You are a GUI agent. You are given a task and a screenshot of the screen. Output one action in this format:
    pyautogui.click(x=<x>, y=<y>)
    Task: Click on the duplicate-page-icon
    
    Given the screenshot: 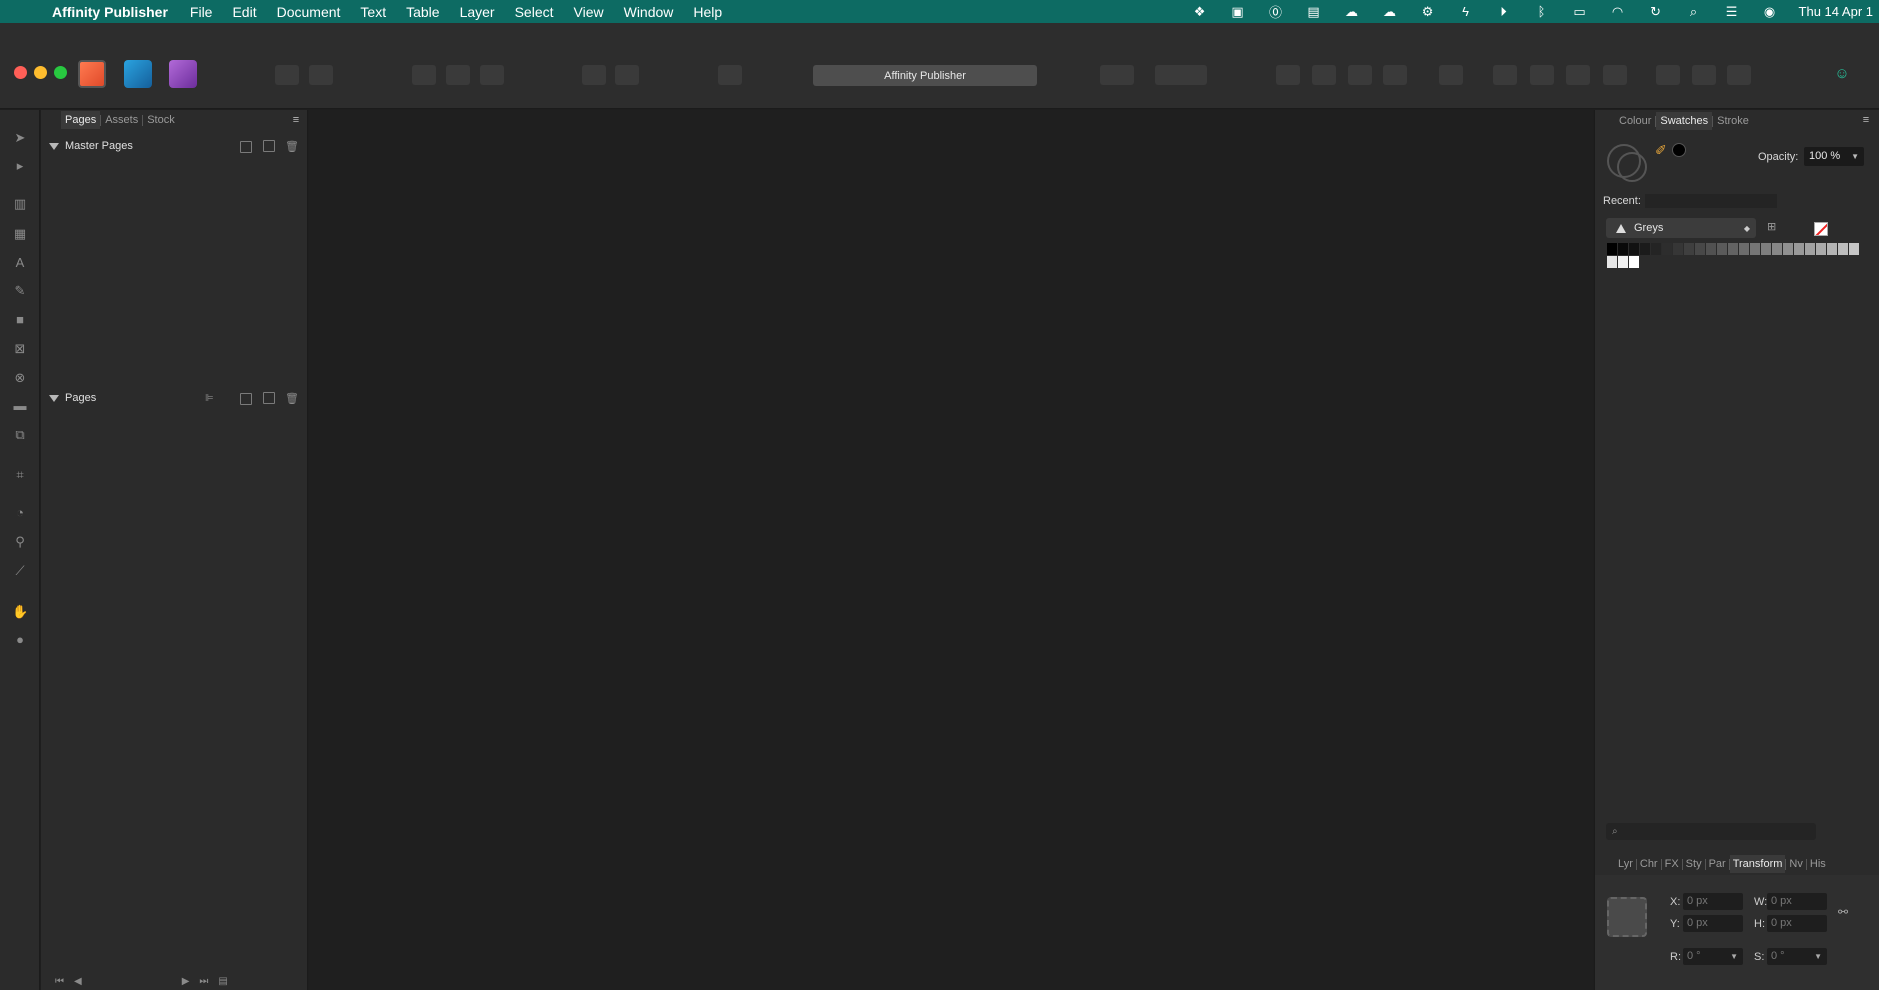 What is the action you would take?
    pyautogui.click(x=269, y=398)
    